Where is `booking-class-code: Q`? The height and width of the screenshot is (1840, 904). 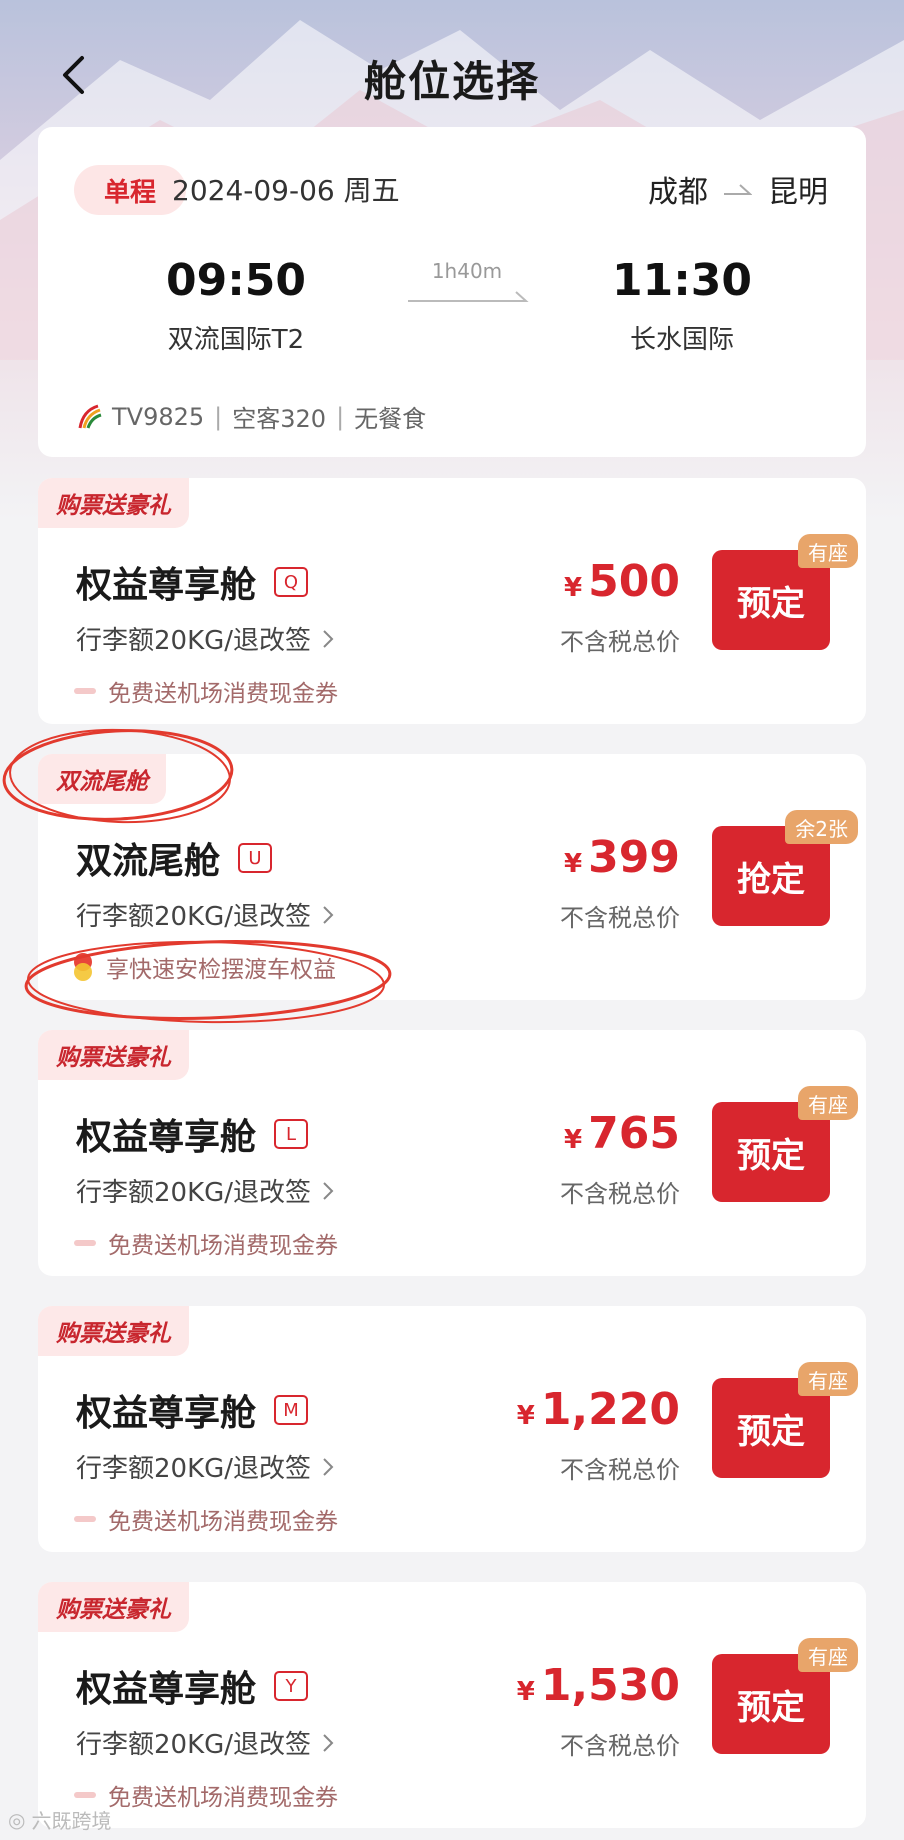
booking-class-code: Q is located at coordinates (291, 582).